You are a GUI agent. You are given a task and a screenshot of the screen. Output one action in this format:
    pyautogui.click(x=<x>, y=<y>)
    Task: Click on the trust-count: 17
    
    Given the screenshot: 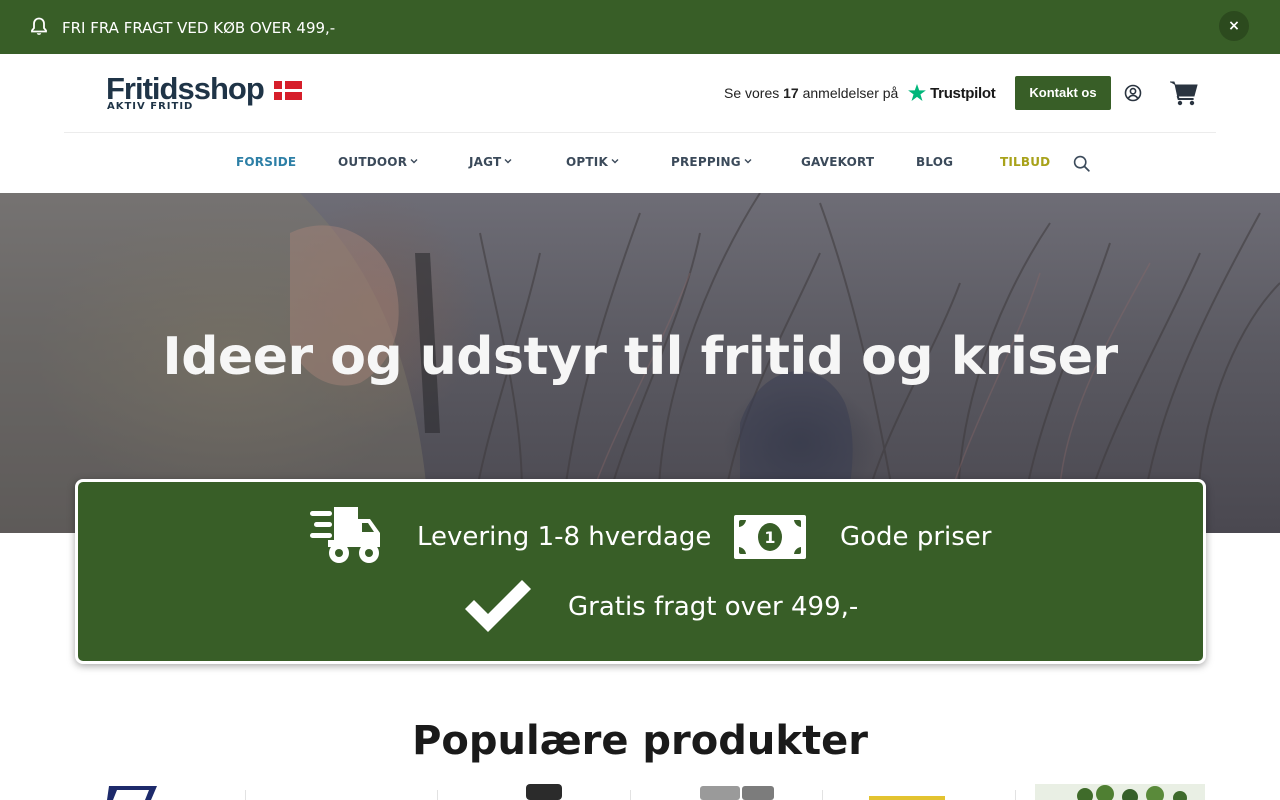 What is the action you would take?
    pyautogui.click(x=791, y=93)
    